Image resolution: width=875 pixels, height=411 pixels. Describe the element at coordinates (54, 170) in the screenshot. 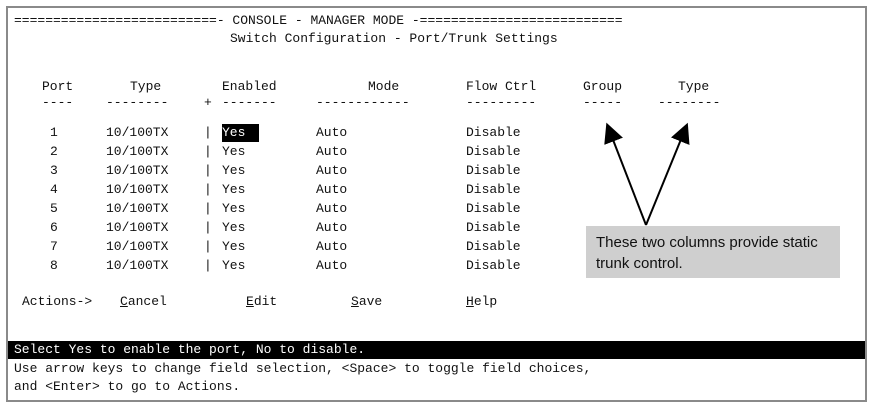

I see `port-number: 3` at that location.